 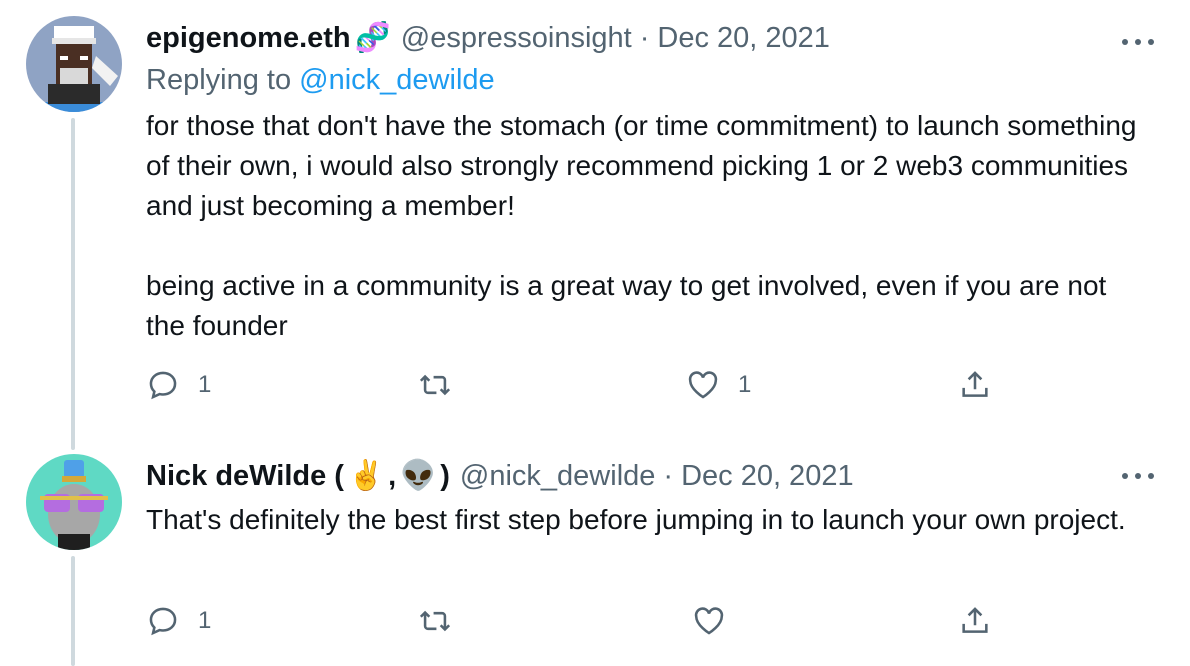 I want to click on tweet-actions: 1 1, so click(x=596, y=390).